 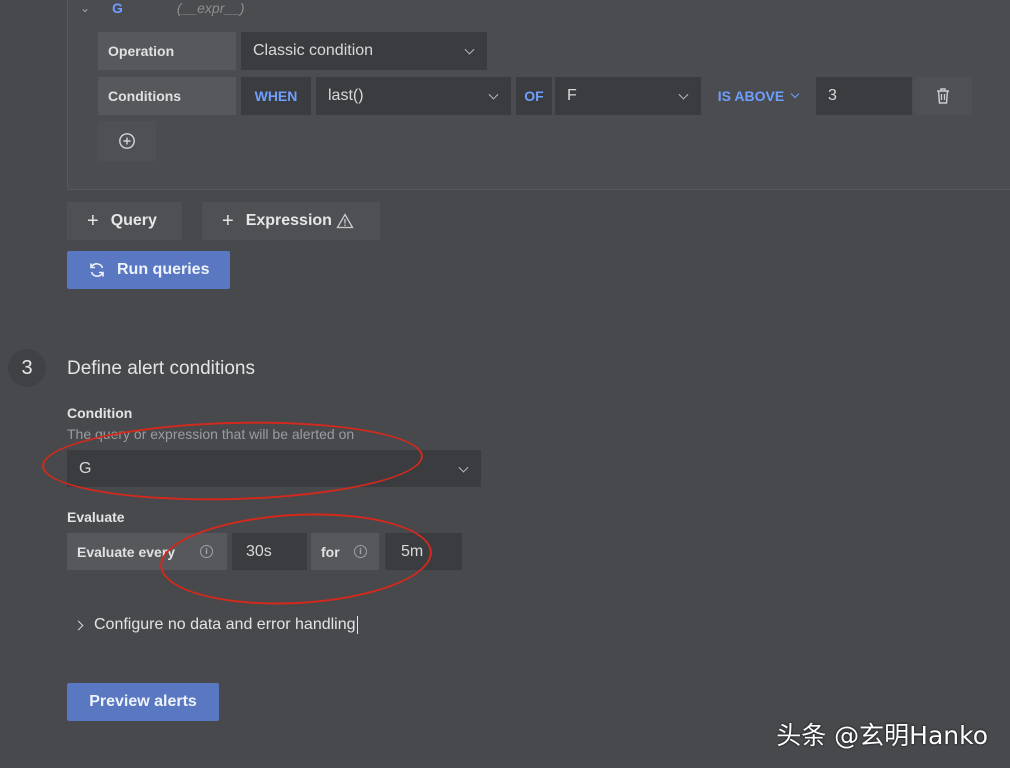 What do you see at coordinates (832, 95) in the screenshot?
I see `threshold-value: 3` at bounding box center [832, 95].